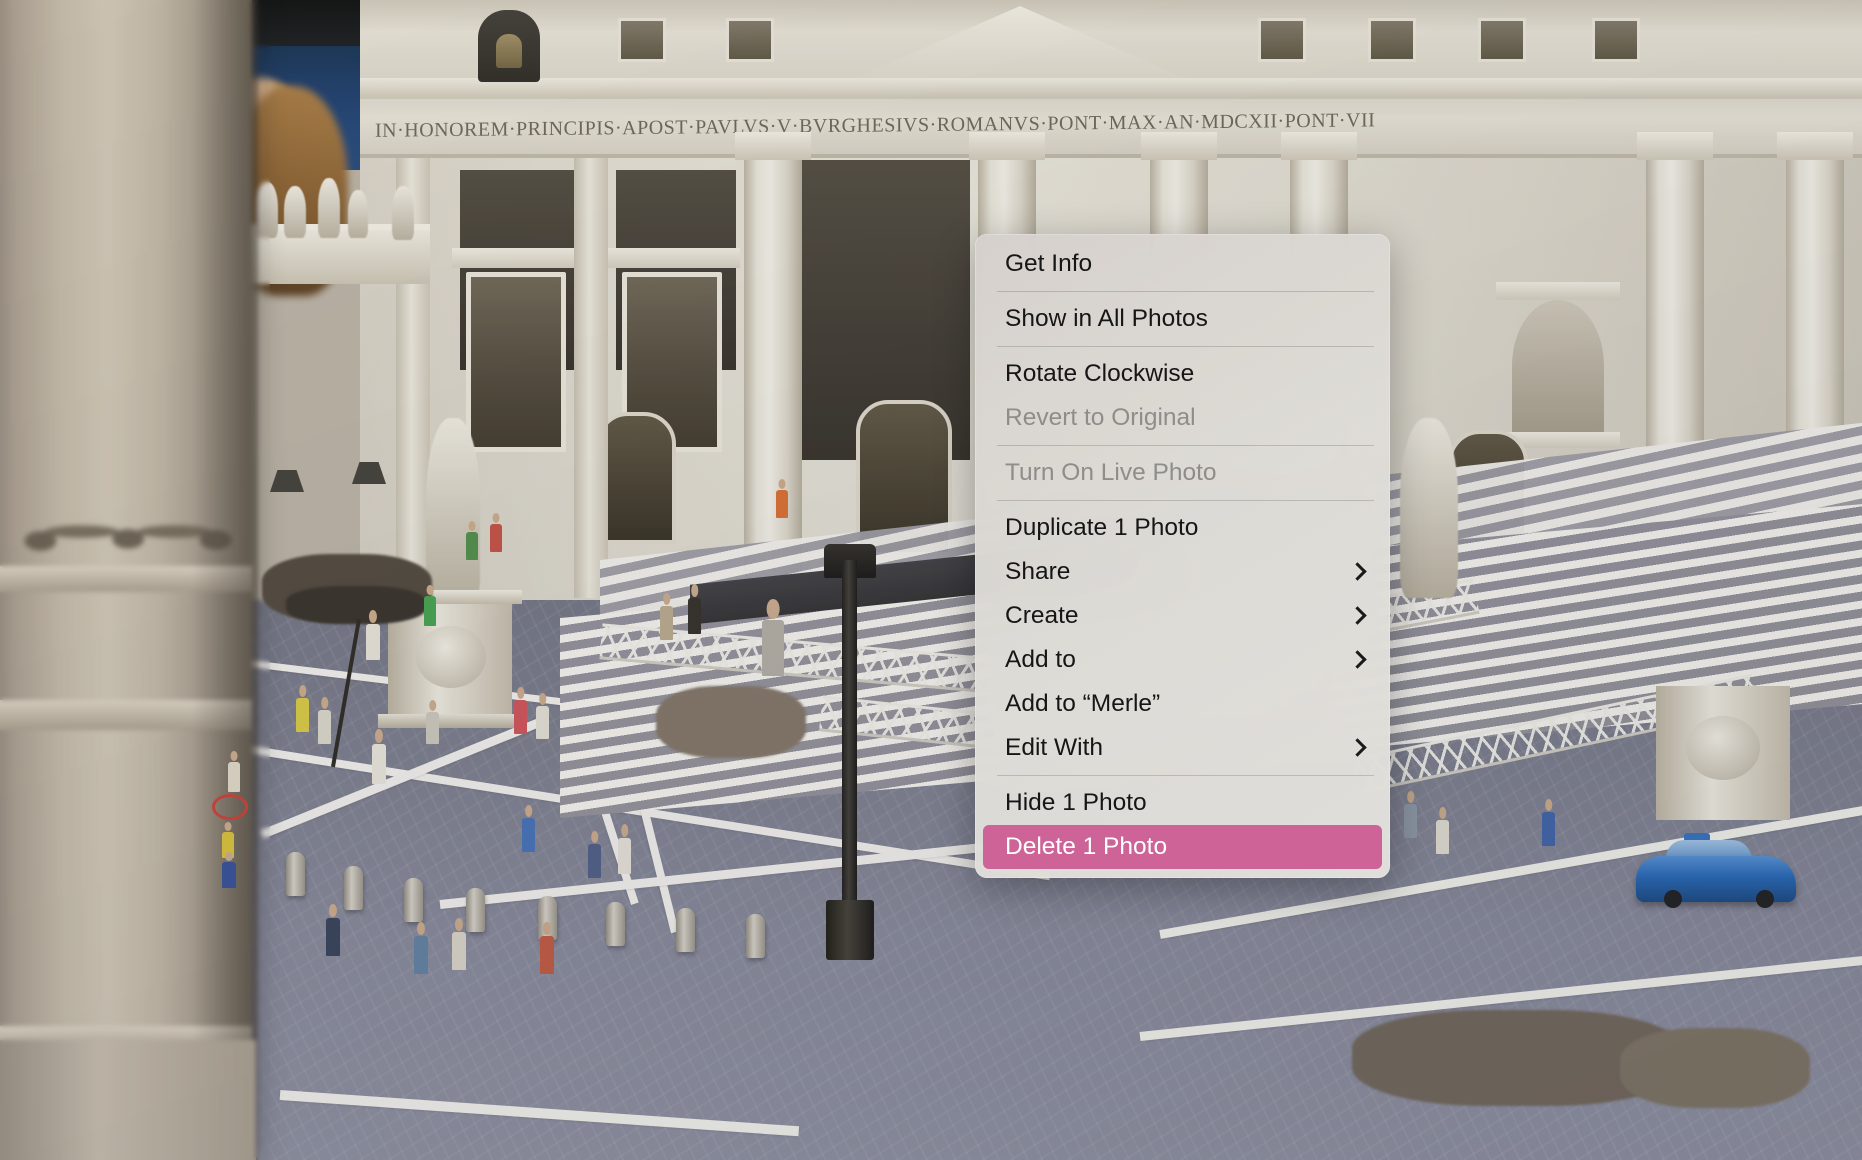  What do you see at coordinates (1182, 572) in the screenshot?
I see `menu-item-share: Share` at bounding box center [1182, 572].